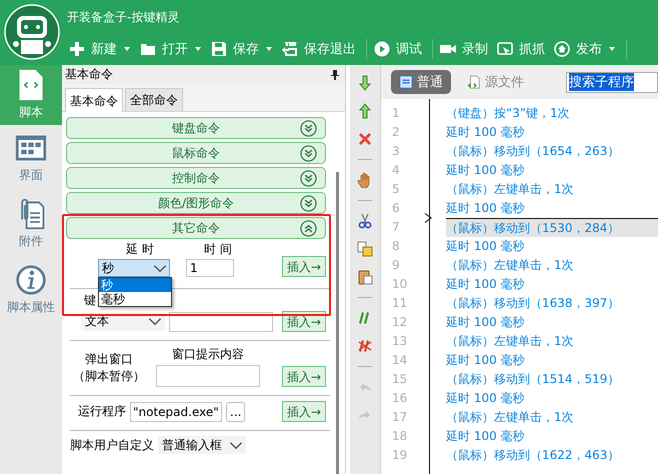 The height and width of the screenshot is (474, 658). What do you see at coordinates (396, 113) in the screenshot?
I see `line-number: 1` at bounding box center [396, 113].